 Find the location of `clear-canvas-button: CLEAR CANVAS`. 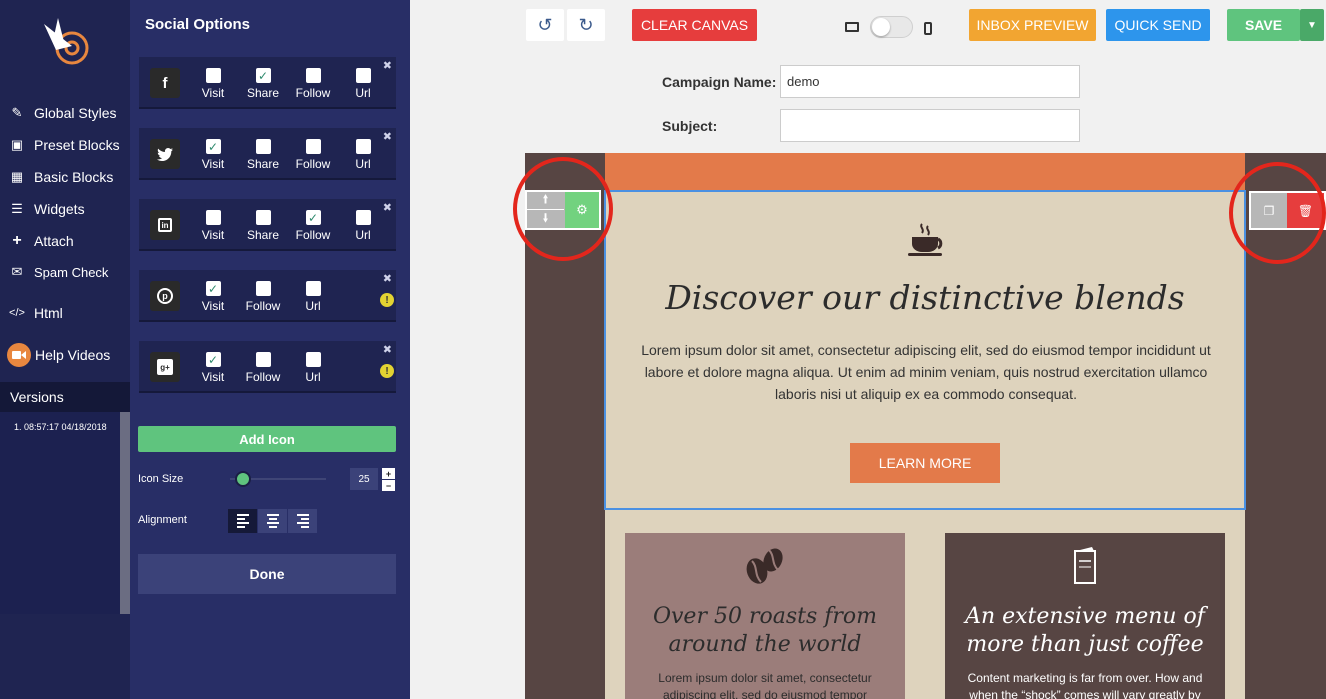

clear-canvas-button: CLEAR CANVAS is located at coordinates (694, 25).